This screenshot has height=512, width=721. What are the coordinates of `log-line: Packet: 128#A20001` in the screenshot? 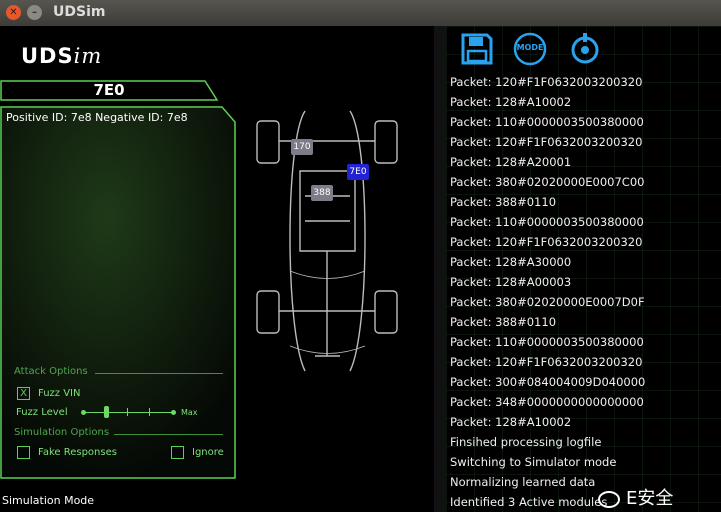 It's located at (511, 162).